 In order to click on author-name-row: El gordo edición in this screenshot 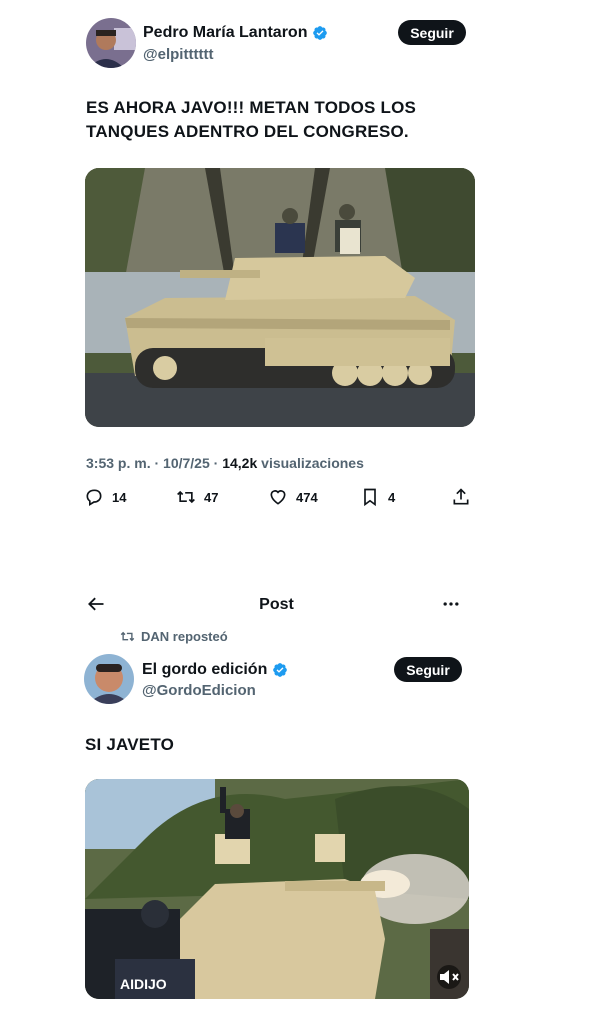, I will do `click(215, 670)`.